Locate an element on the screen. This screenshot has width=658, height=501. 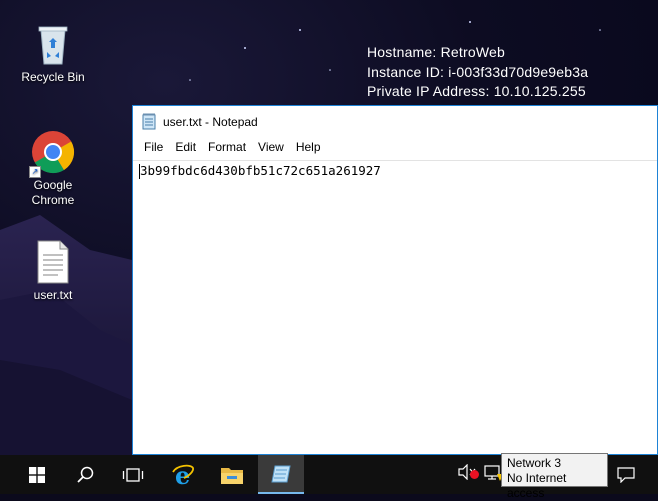
menu-help: Help is located at coordinates (308, 147).